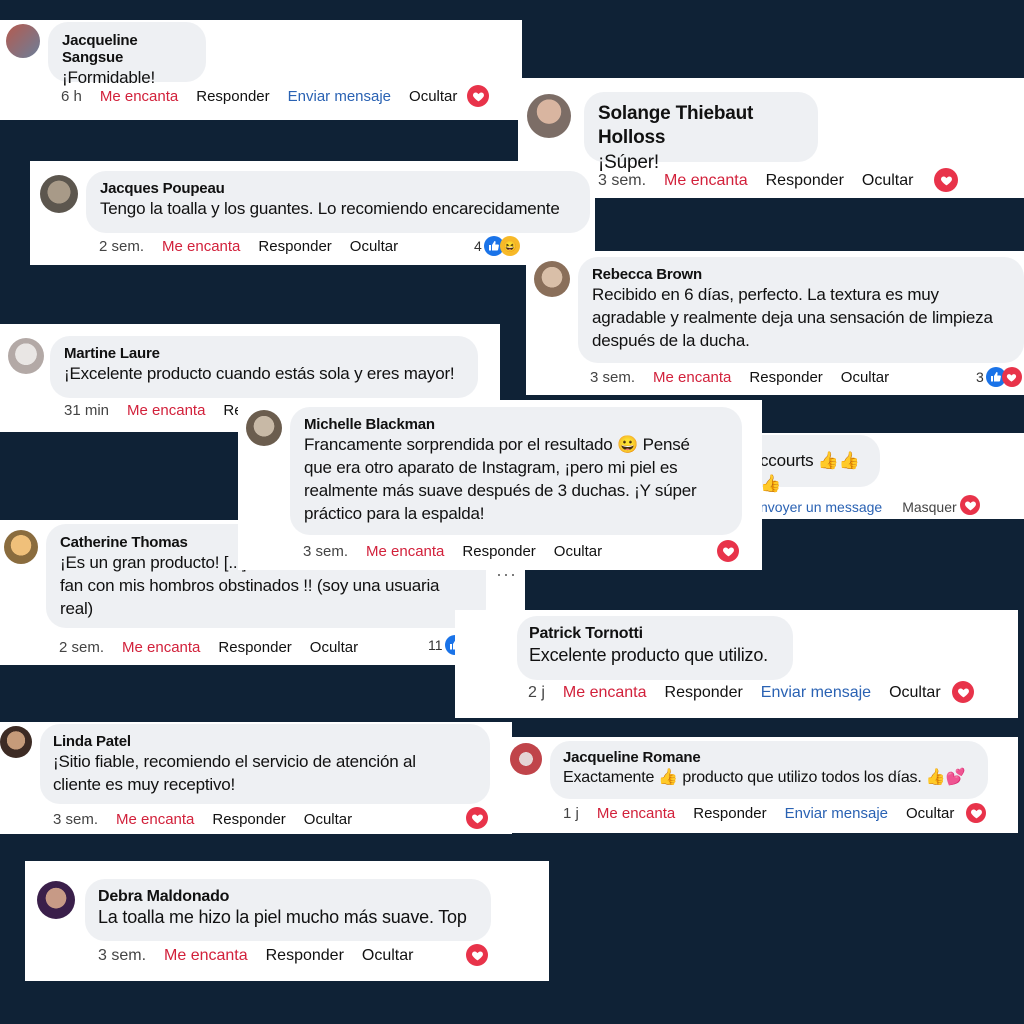  I want to click on reaction-summary: 3, so click(999, 377).